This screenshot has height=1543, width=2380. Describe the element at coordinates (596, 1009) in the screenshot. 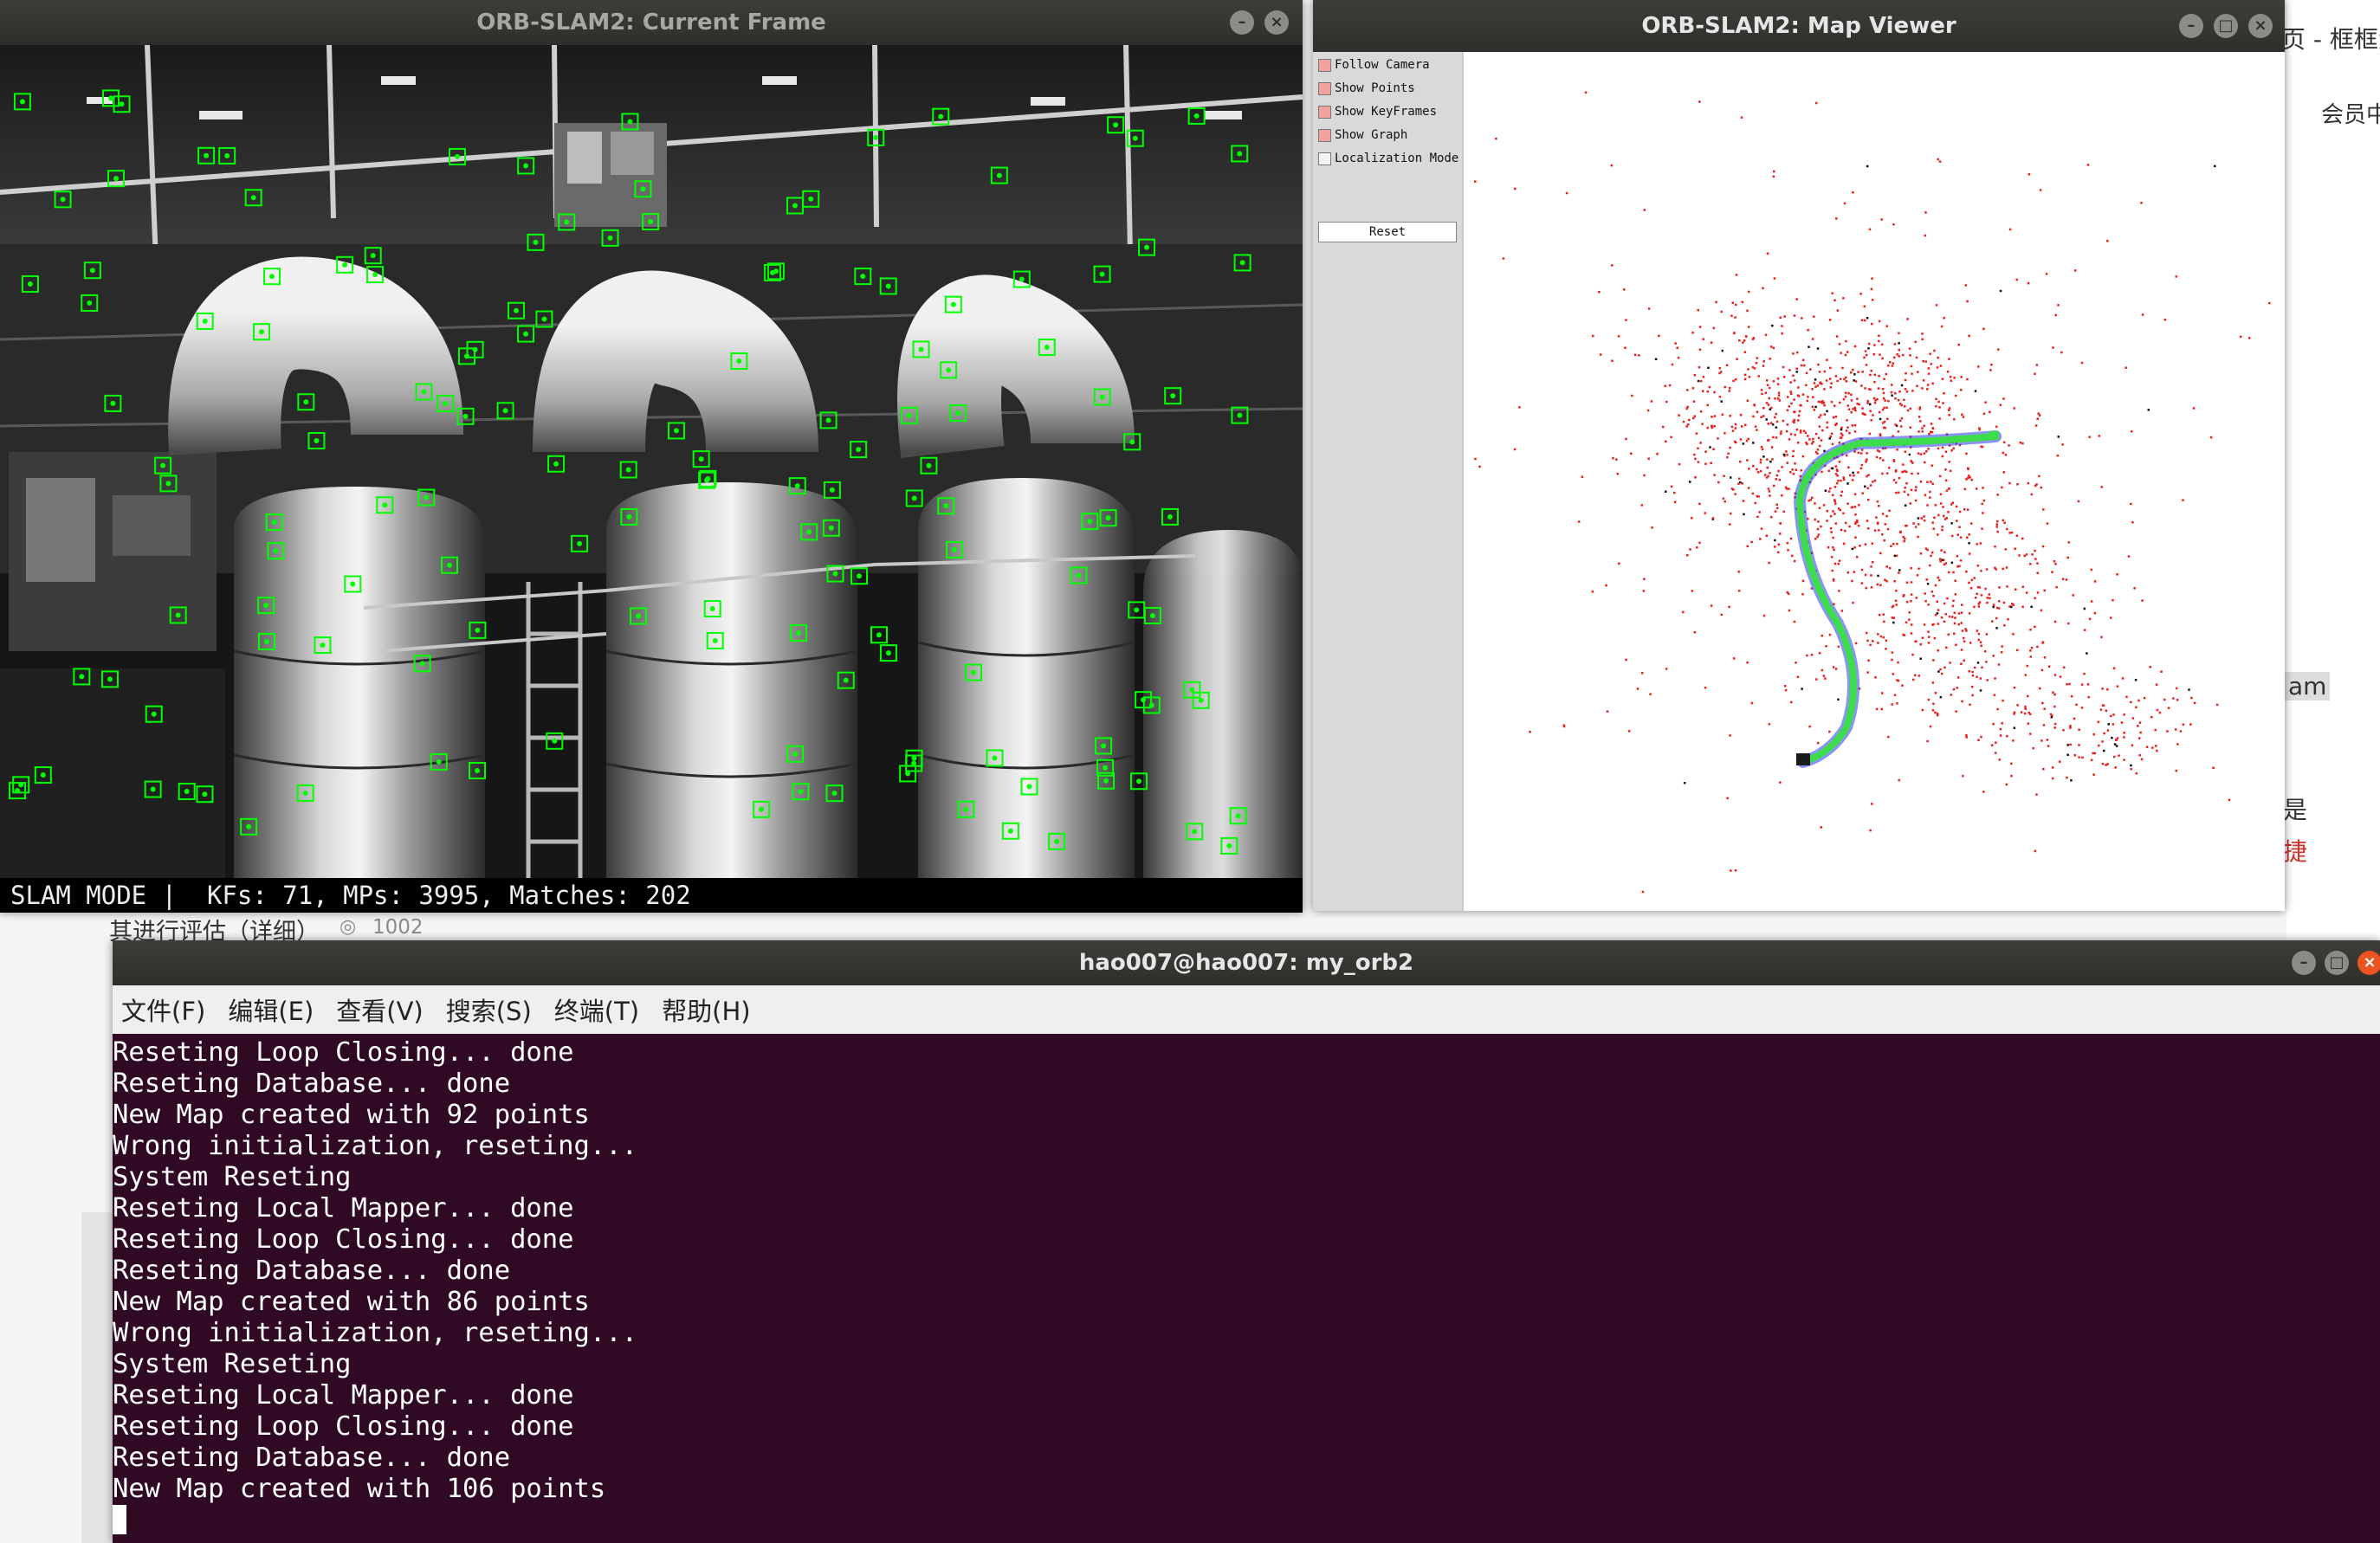

I see `menu-terminal: 终端(T)` at that location.